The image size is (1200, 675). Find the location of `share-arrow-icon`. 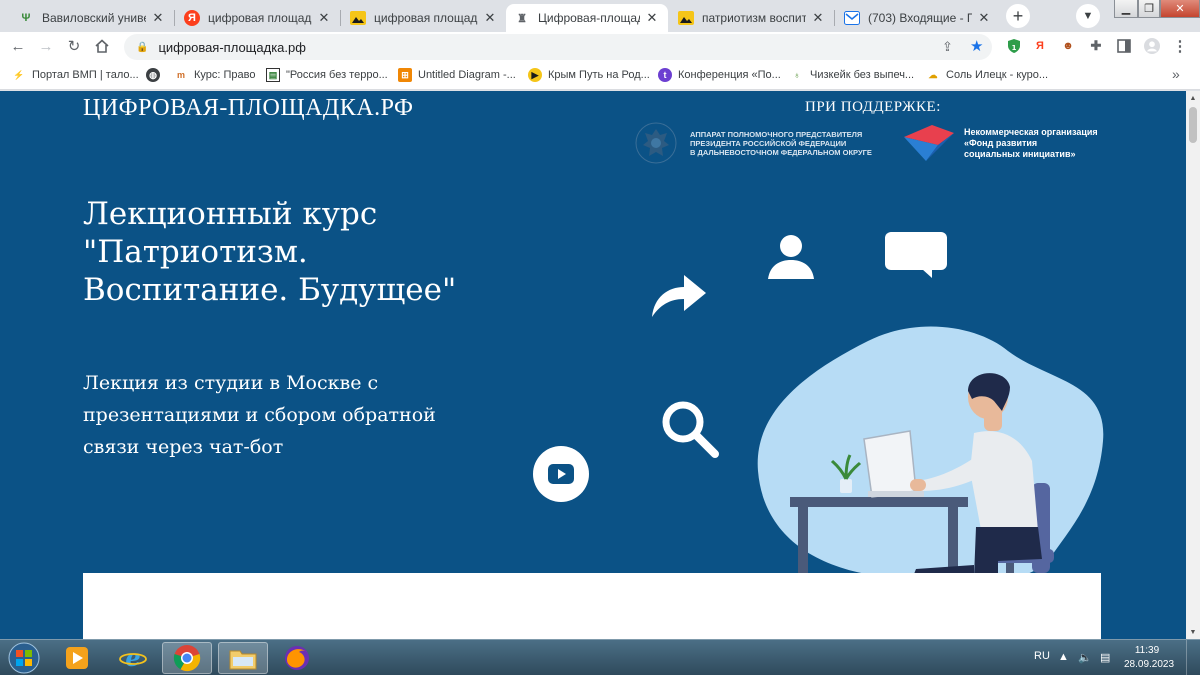

share-arrow-icon is located at coordinates (679, 296).